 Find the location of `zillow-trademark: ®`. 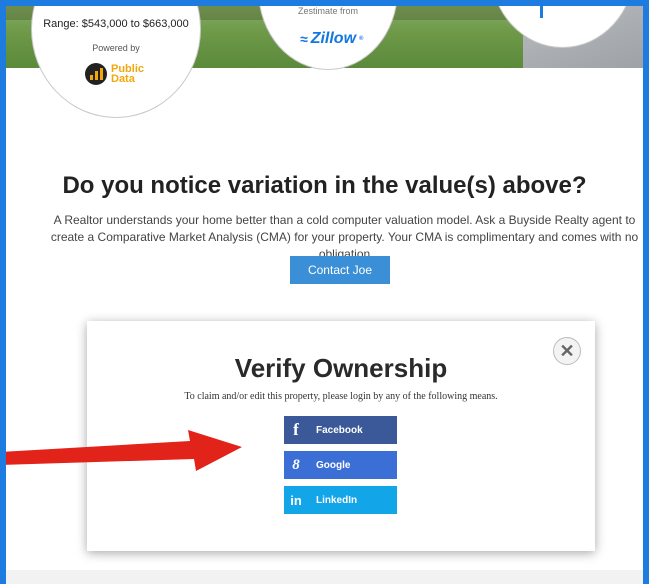

zillow-trademark: ® is located at coordinates (361, 39).